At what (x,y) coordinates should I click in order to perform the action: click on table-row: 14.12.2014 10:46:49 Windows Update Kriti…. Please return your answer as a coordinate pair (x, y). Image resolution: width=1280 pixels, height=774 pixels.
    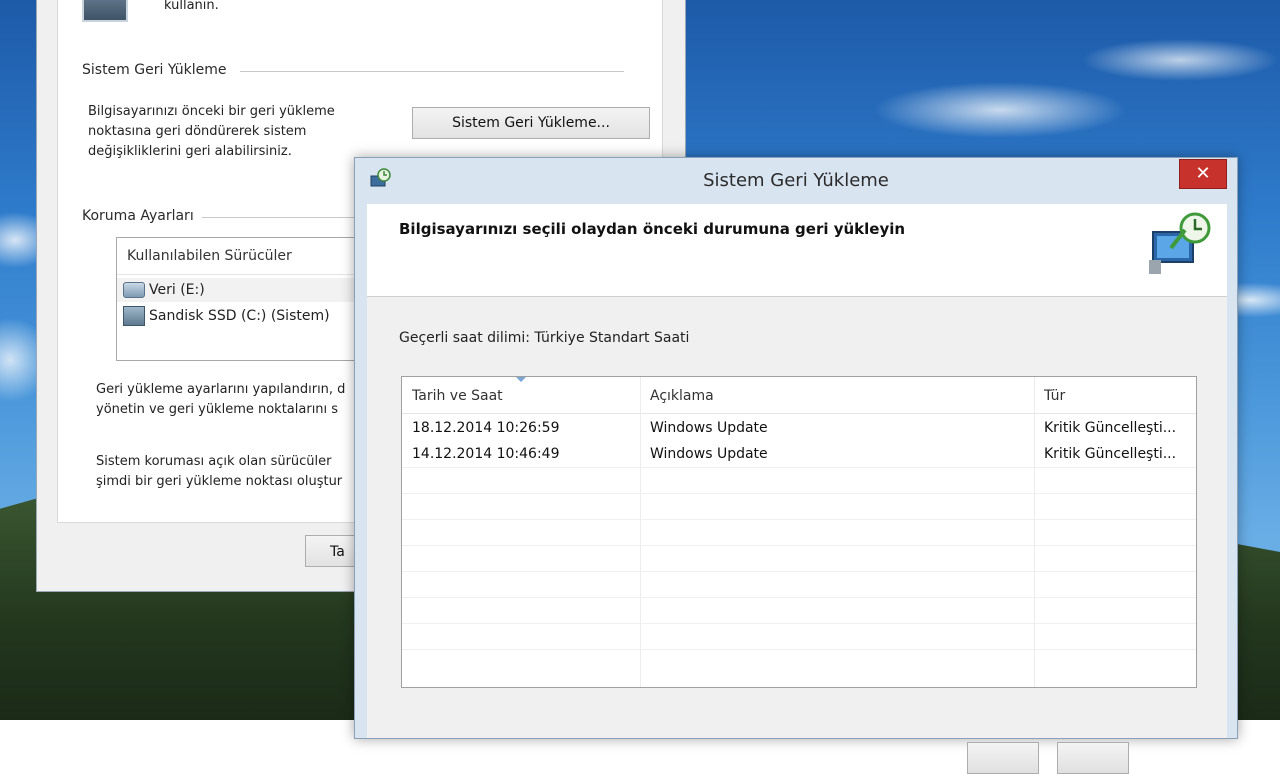
    Looking at the image, I should click on (799, 454).